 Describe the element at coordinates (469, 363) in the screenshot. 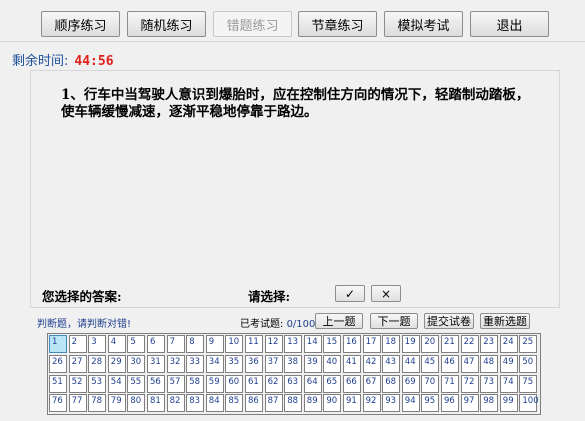

I see `question-number-47: 47` at that location.